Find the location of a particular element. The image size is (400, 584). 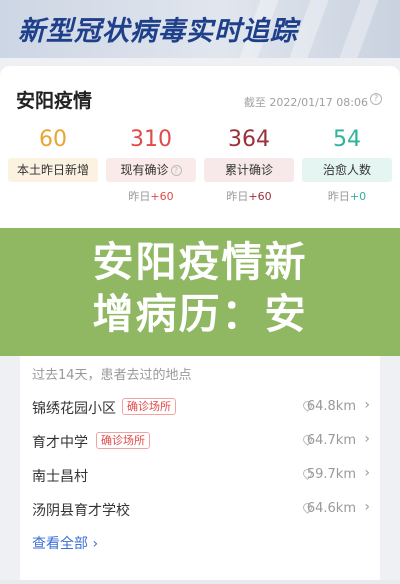

stat-label-box: 本土昨日新增 is located at coordinates (53, 170).